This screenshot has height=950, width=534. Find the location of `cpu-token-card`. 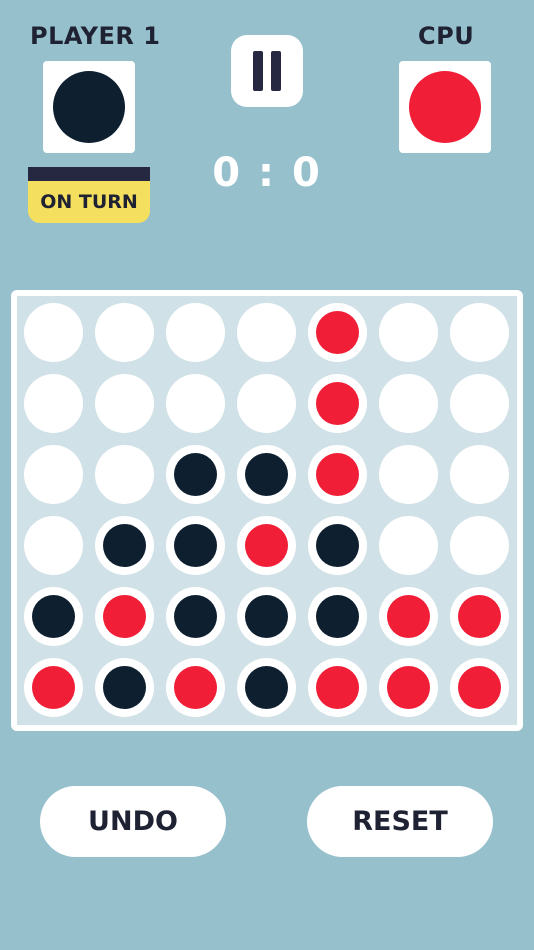

cpu-token-card is located at coordinates (445, 107).